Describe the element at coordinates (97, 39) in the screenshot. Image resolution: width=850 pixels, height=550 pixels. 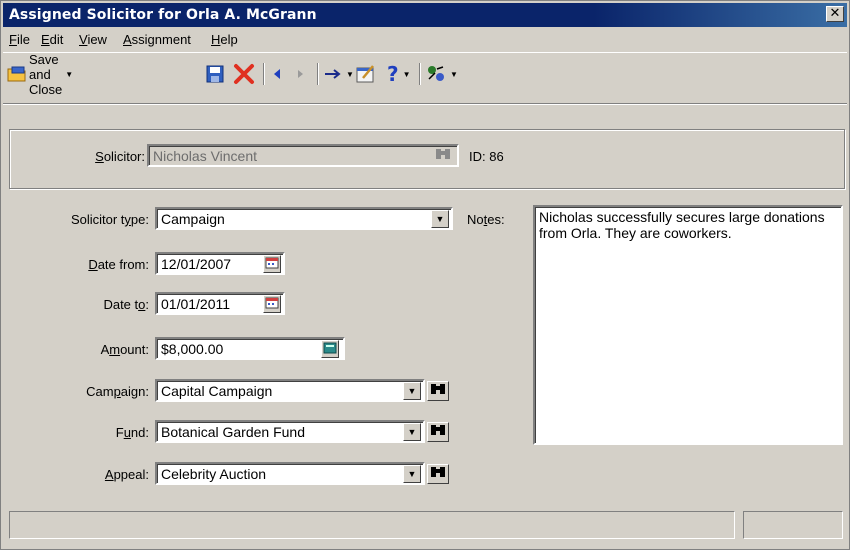
I see `menu-view-rest: iew` at that location.